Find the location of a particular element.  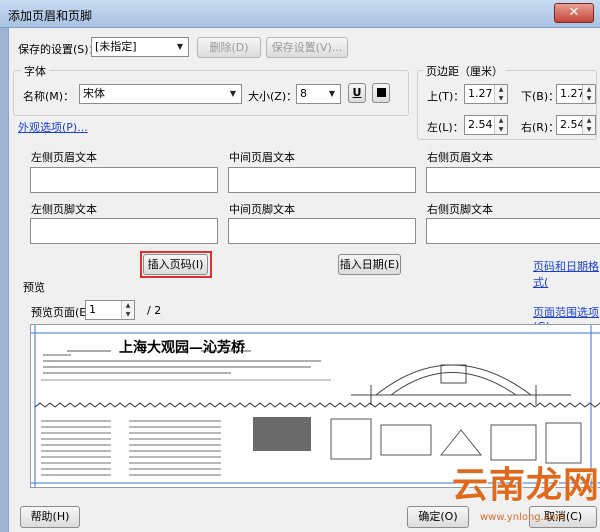

margin-right-input: 2.54 ▲ ▼ is located at coordinates (576, 125).